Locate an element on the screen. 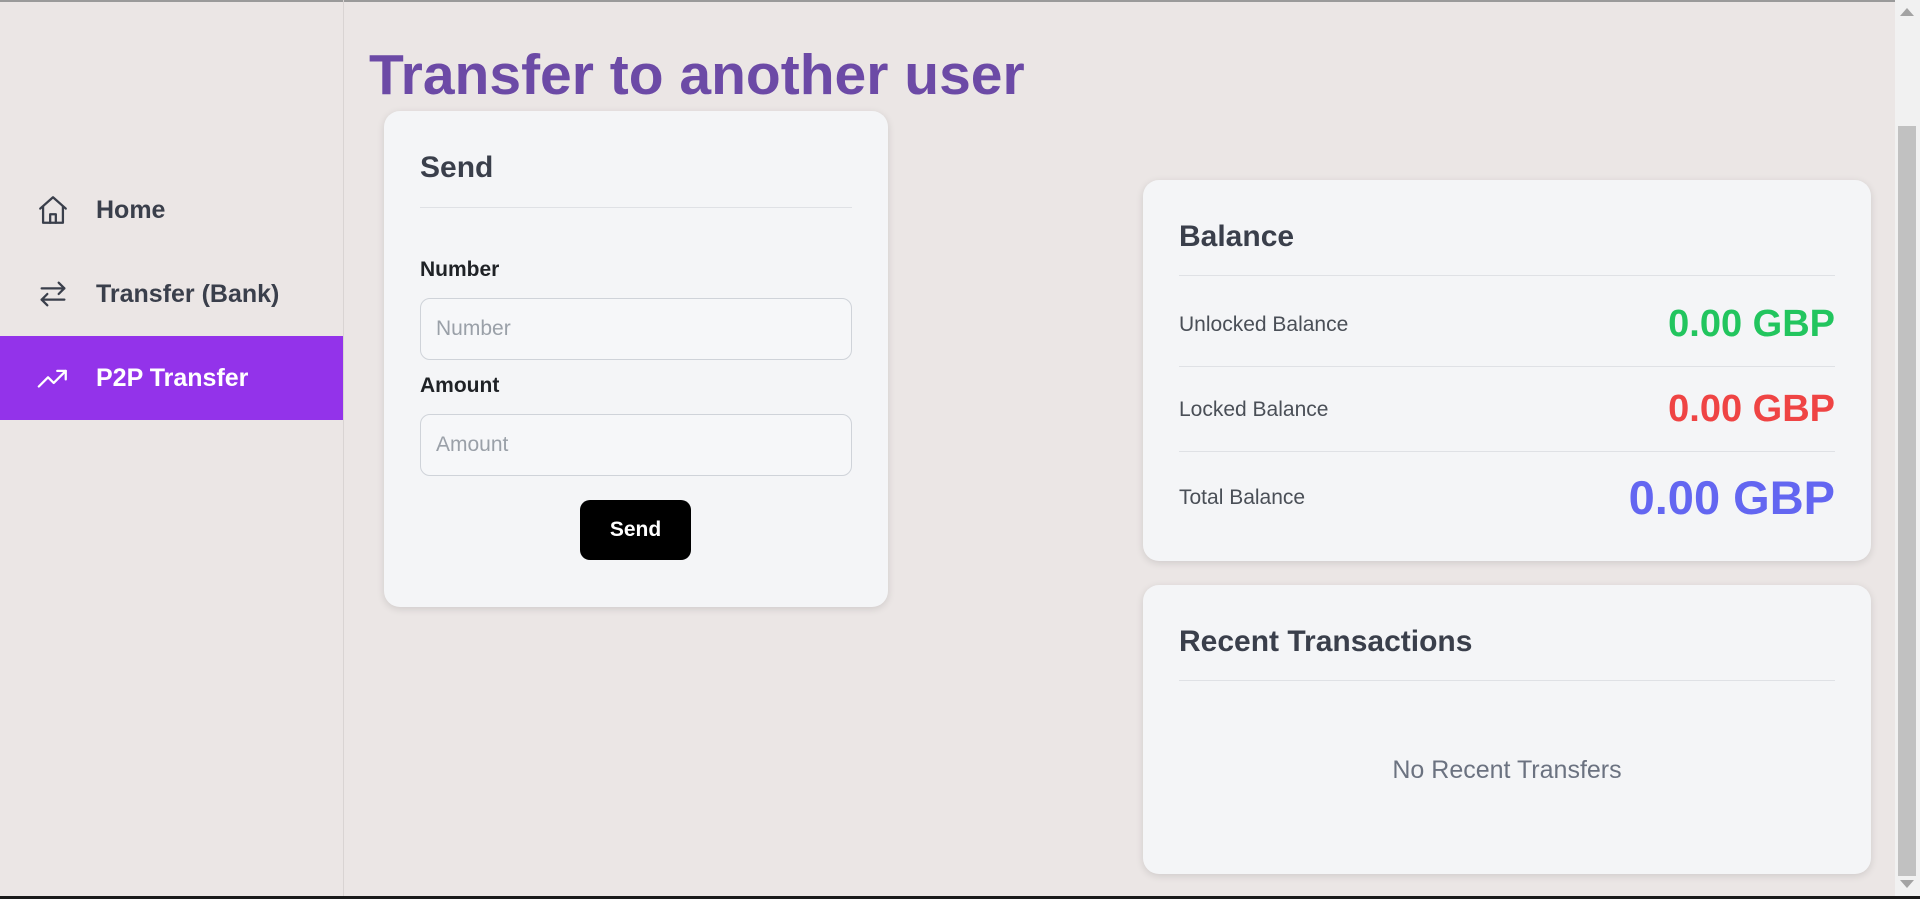 This screenshot has width=1920, height=899. locked-balance-label: Locked Balance is located at coordinates (1254, 409).